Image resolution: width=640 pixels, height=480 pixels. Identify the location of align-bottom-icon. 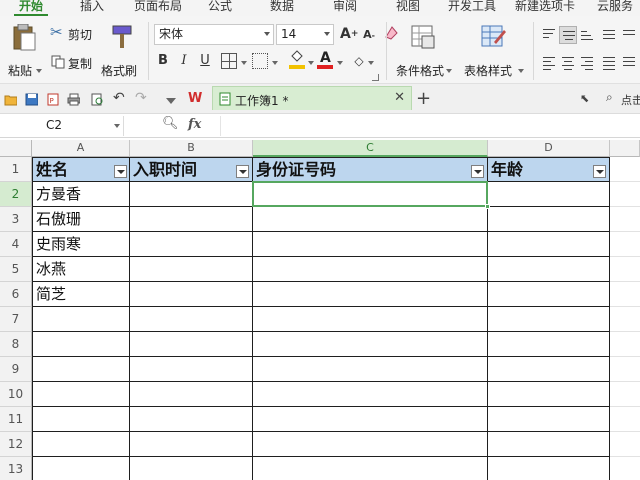
(587, 35).